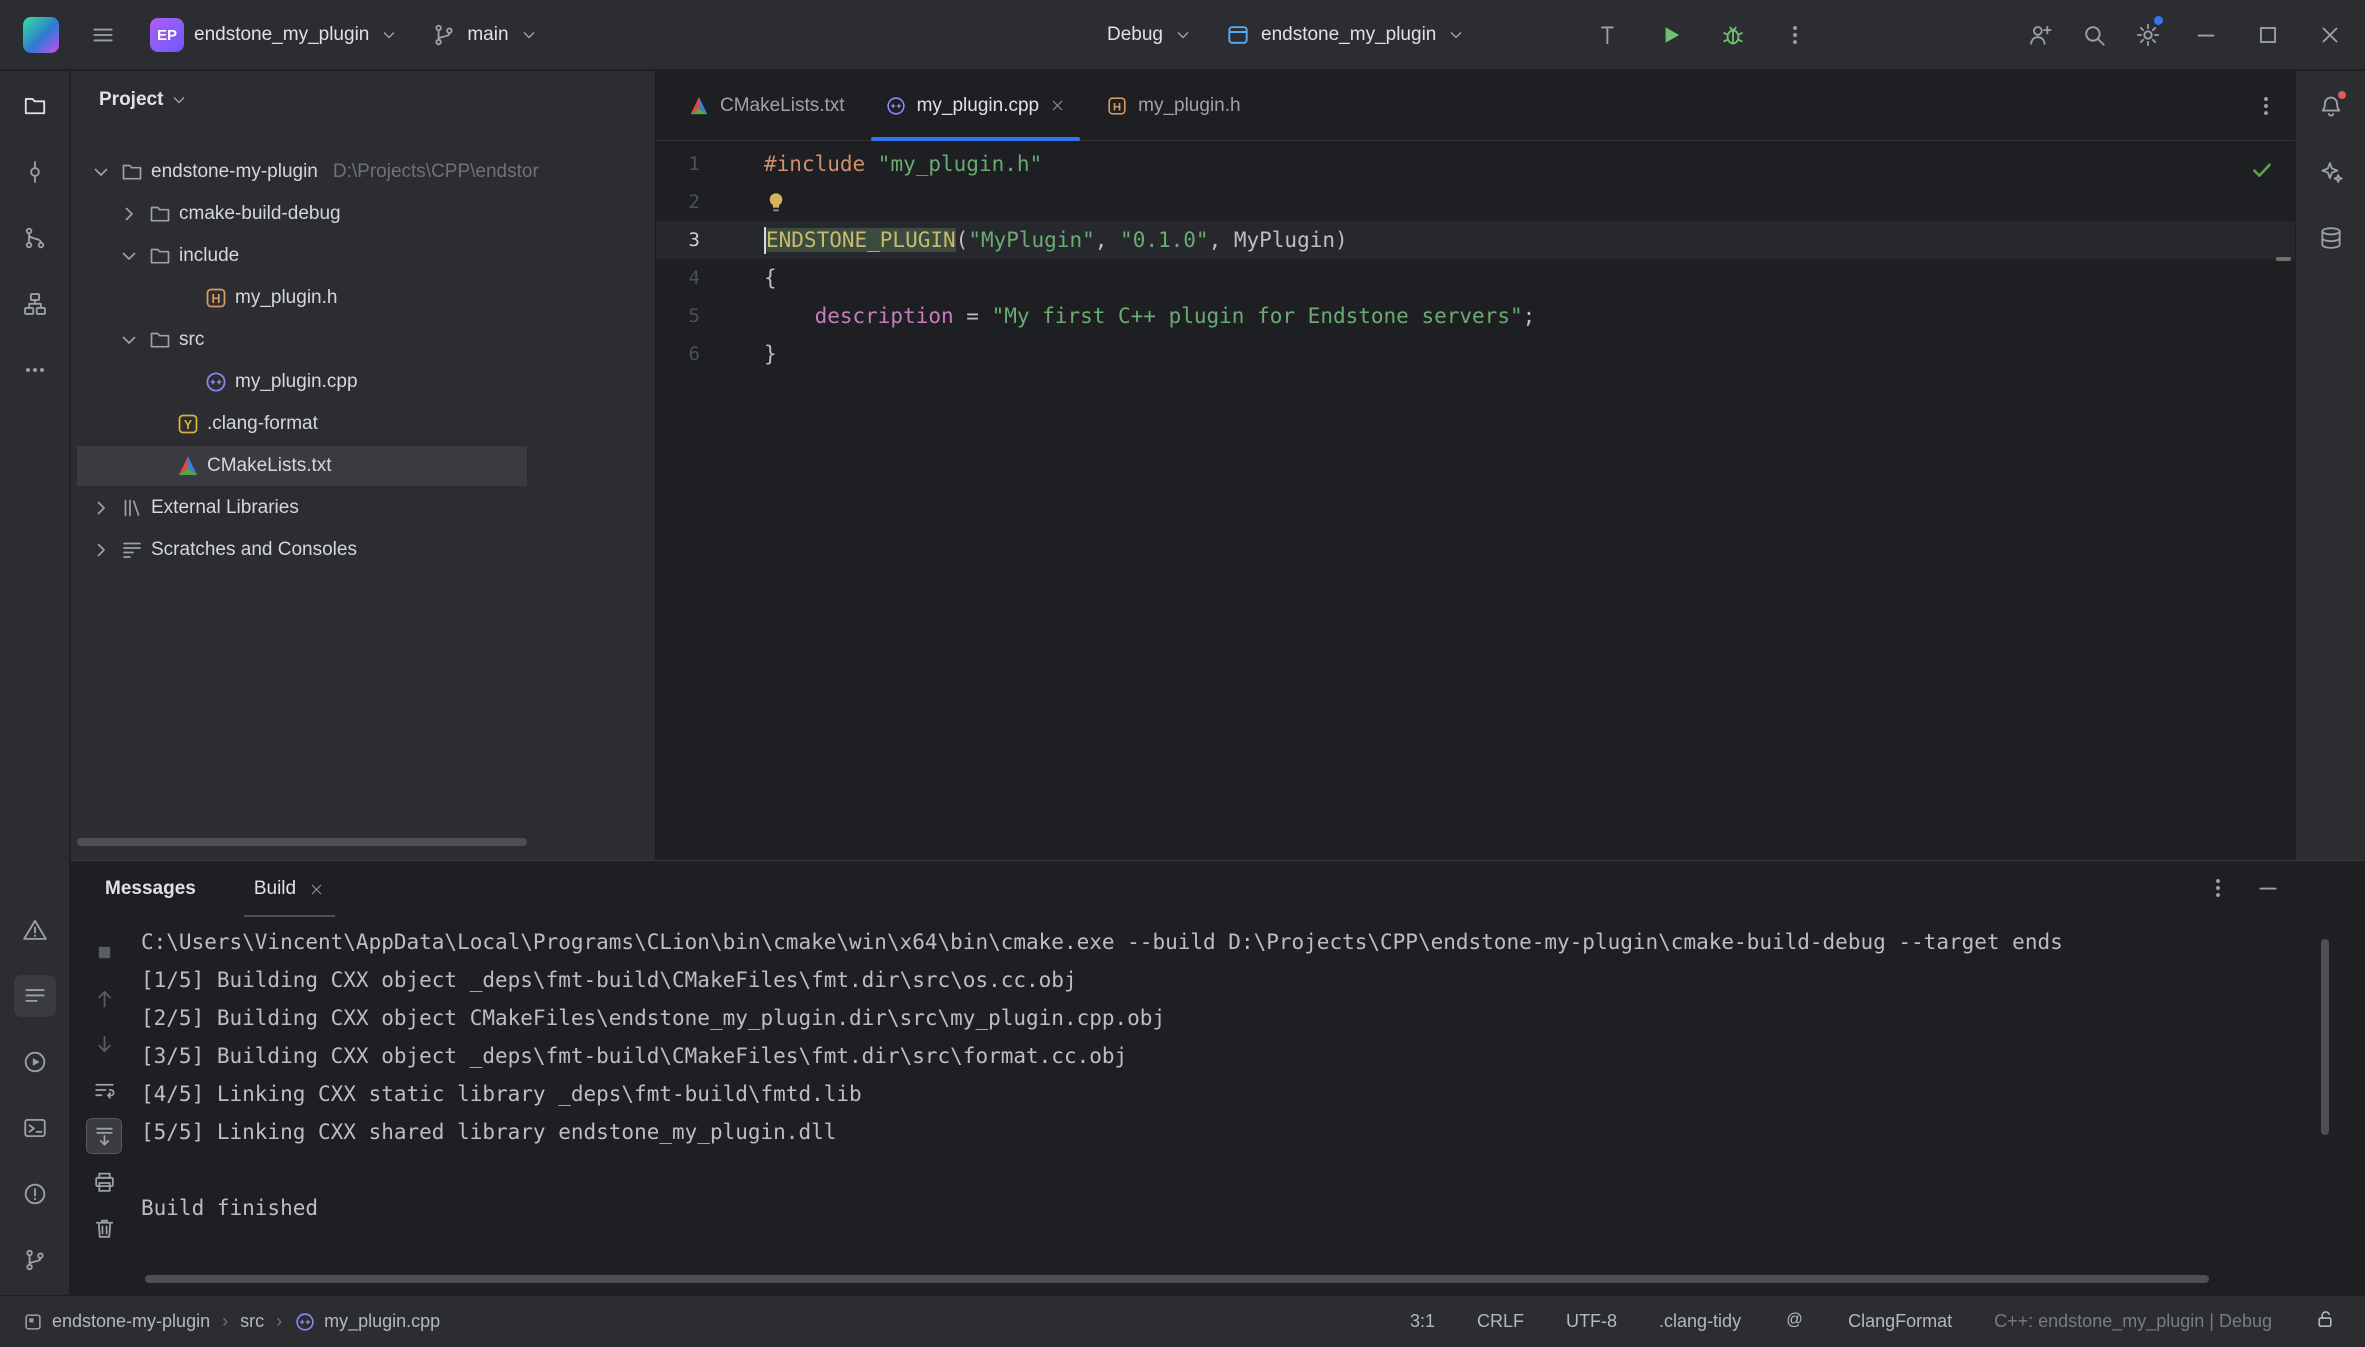 This screenshot has width=2365, height=1347. I want to click on tool-stripe-structure, so click(35, 304).